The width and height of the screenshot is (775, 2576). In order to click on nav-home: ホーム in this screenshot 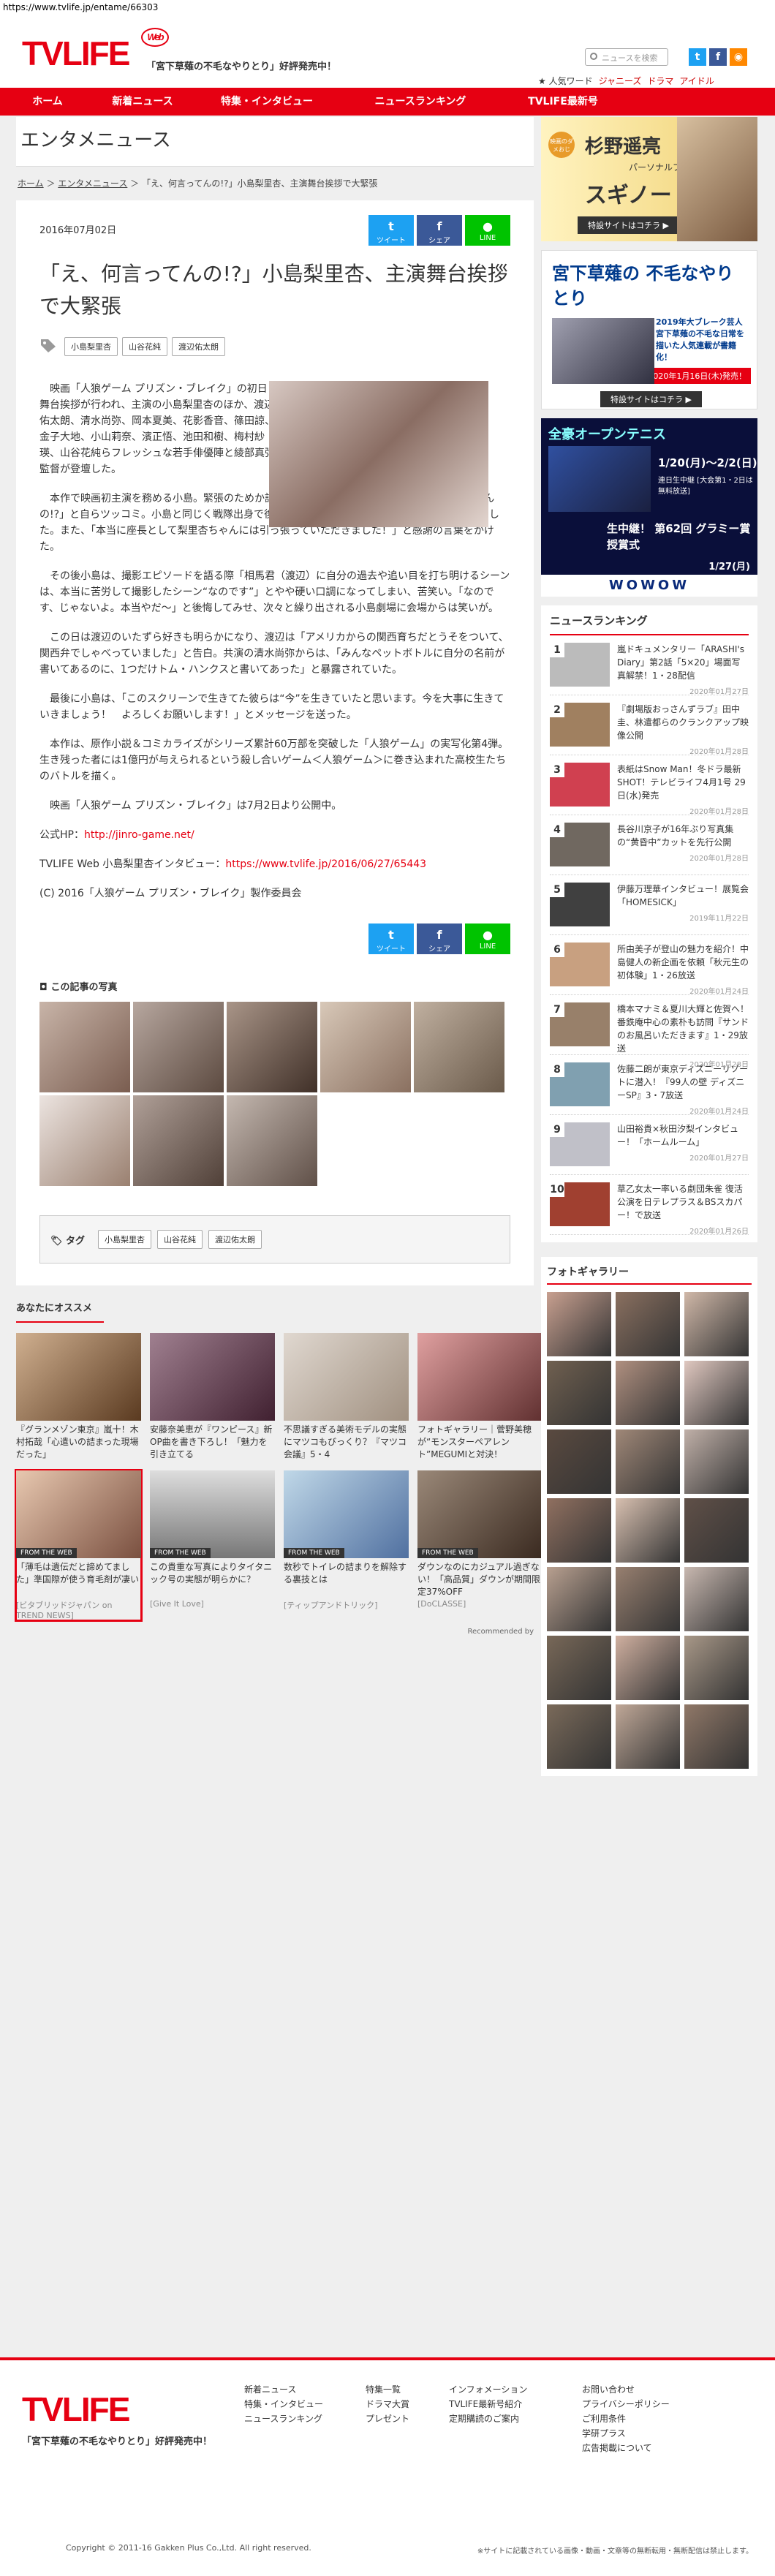, I will do `click(47, 102)`.